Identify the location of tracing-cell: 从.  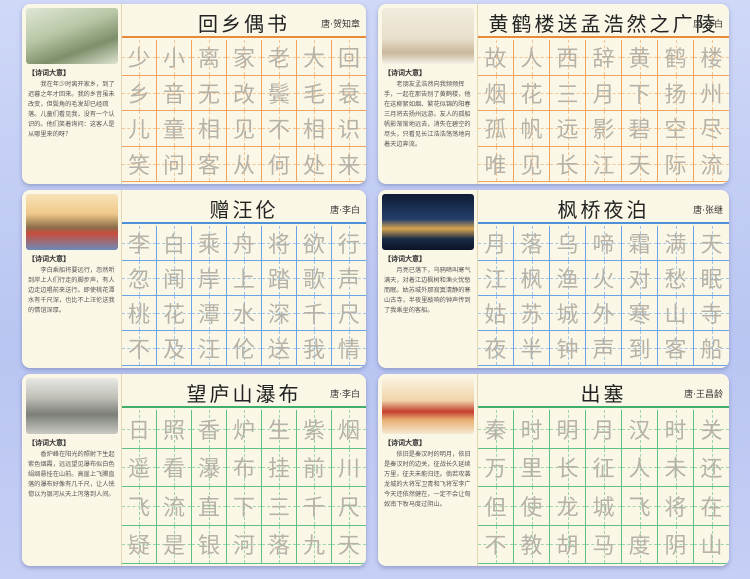
(244, 163).